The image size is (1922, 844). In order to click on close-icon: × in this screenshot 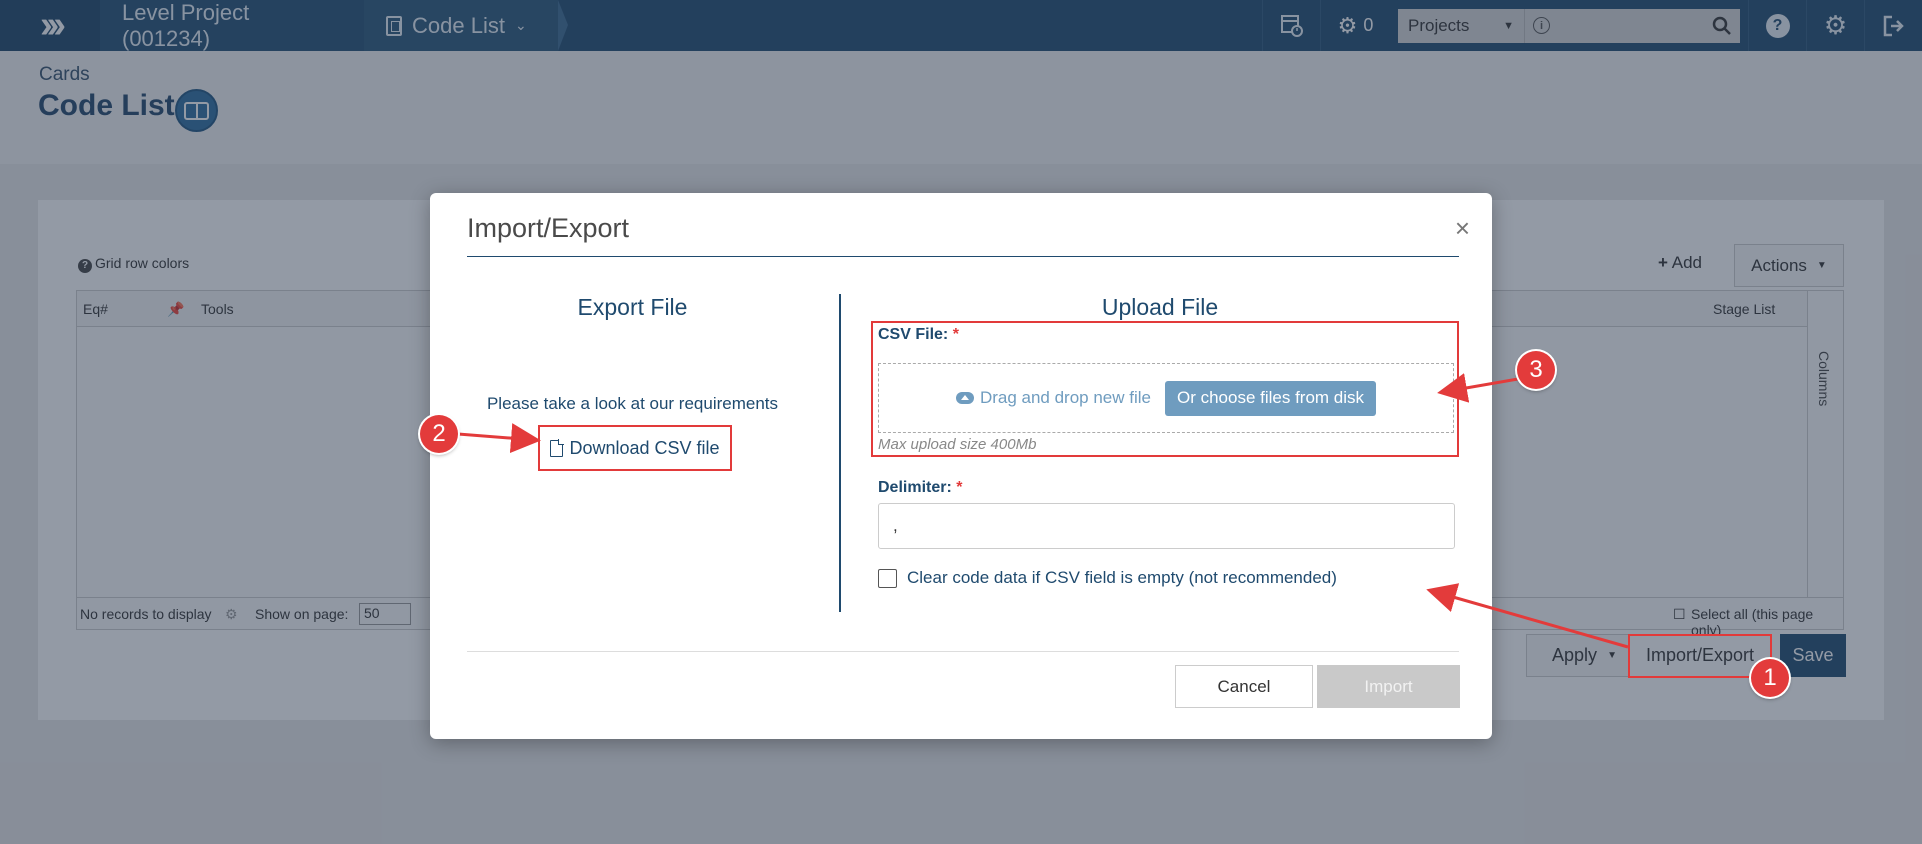, I will do `click(1462, 228)`.